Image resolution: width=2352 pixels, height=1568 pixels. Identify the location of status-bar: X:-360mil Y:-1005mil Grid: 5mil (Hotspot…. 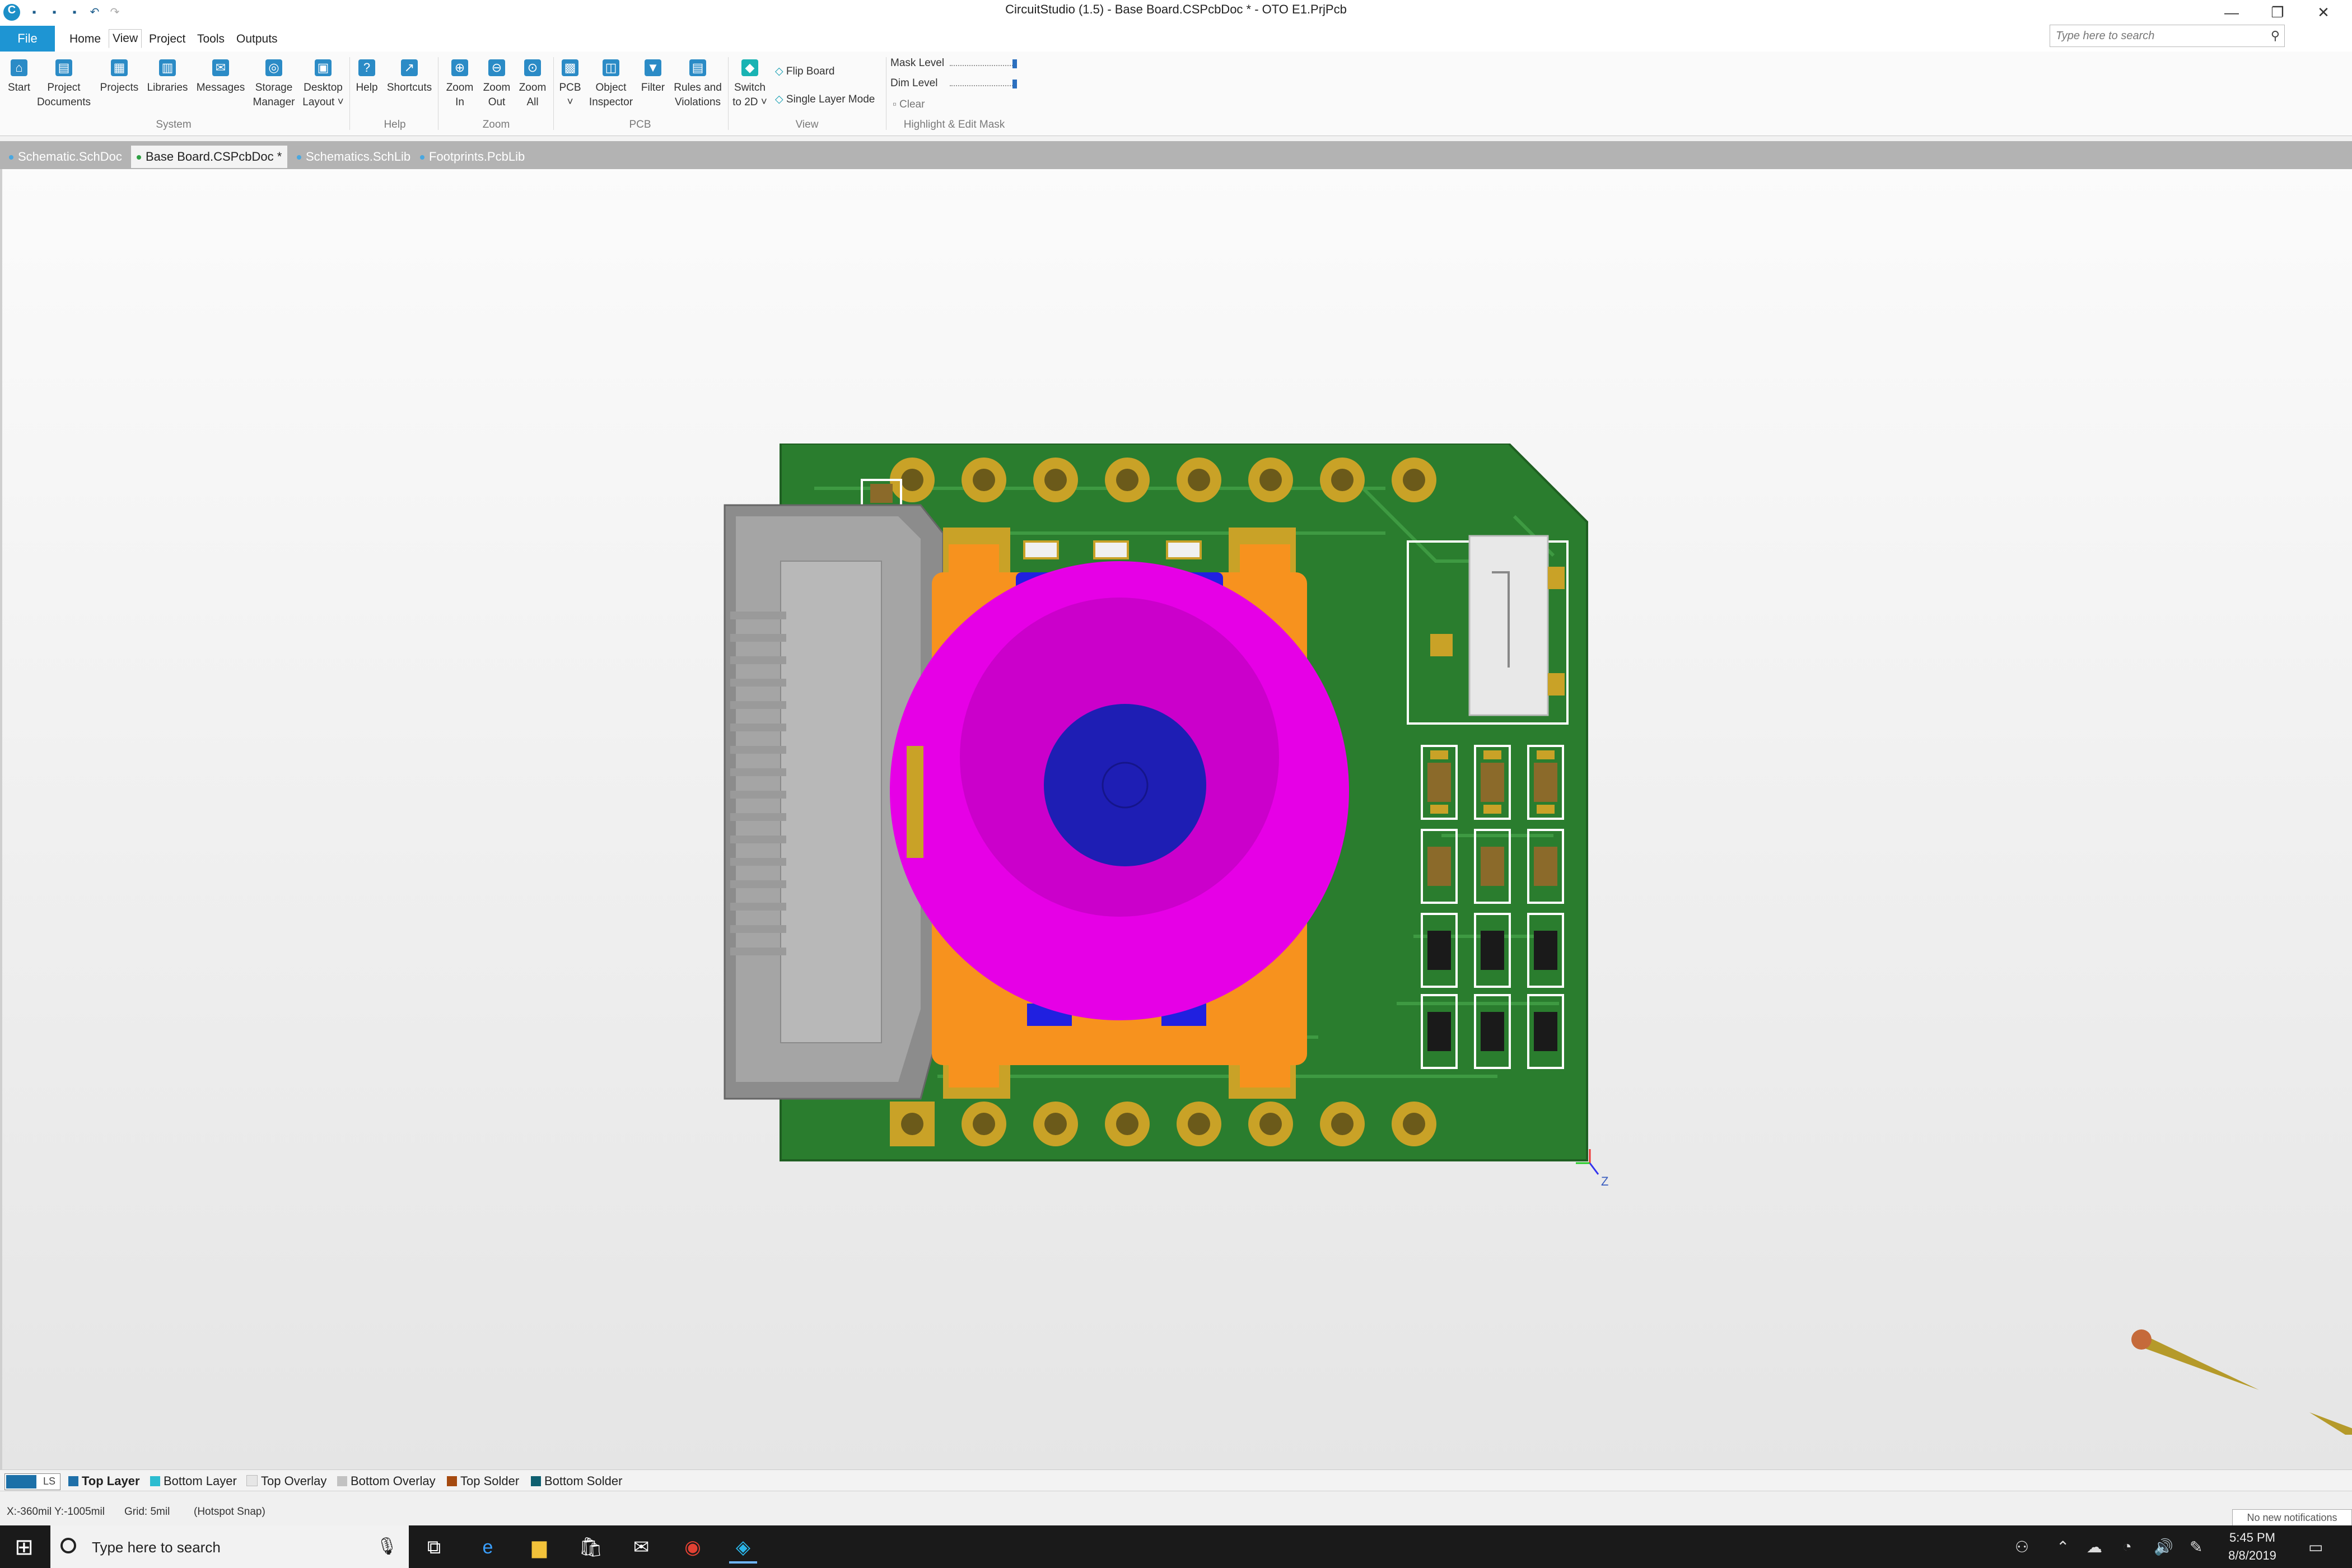
(1176, 1509).